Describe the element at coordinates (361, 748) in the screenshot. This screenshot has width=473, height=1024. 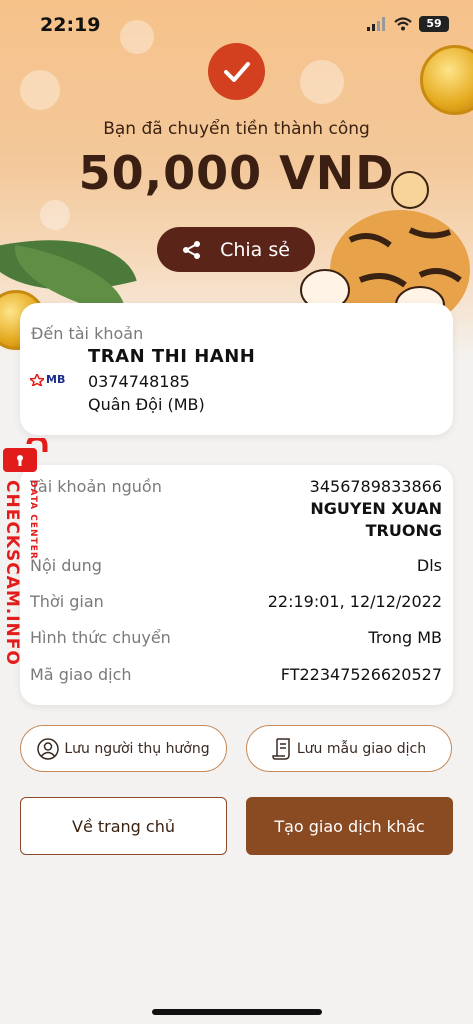
I see `save-template-label: Lưu mẫu giao dịch` at that location.